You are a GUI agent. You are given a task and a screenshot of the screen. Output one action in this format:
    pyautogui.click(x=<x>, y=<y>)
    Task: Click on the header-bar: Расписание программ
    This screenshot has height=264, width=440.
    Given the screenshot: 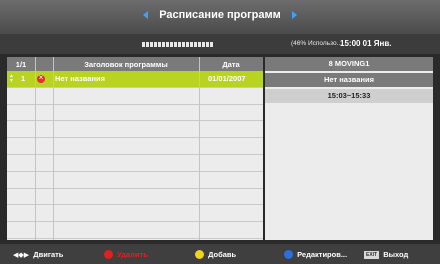 What is the action you would take?
    pyautogui.click(x=220, y=17)
    